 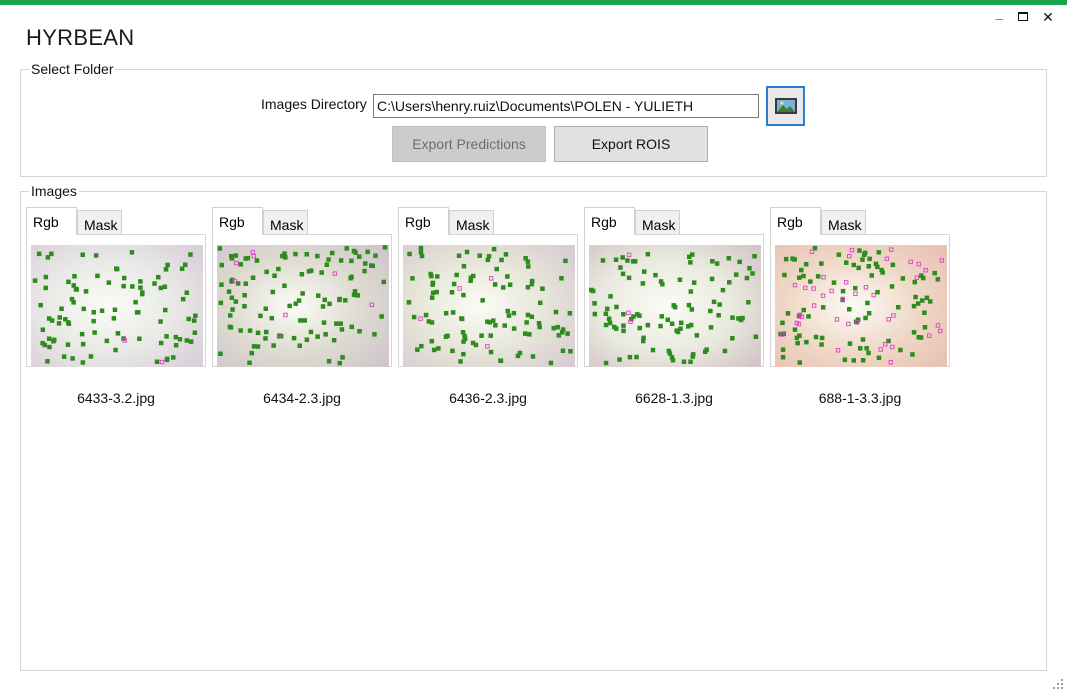 I want to click on maximize-button, so click(x=1023, y=16).